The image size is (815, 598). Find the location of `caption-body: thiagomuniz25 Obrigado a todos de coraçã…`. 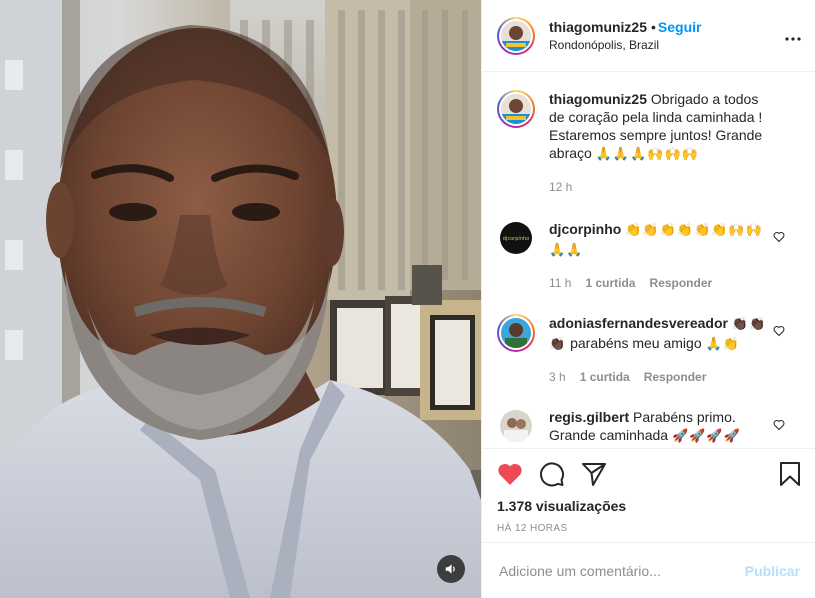

caption-body: thiagomuniz25 Obrigado a todos de coraçã… is located at coordinates (660, 143).